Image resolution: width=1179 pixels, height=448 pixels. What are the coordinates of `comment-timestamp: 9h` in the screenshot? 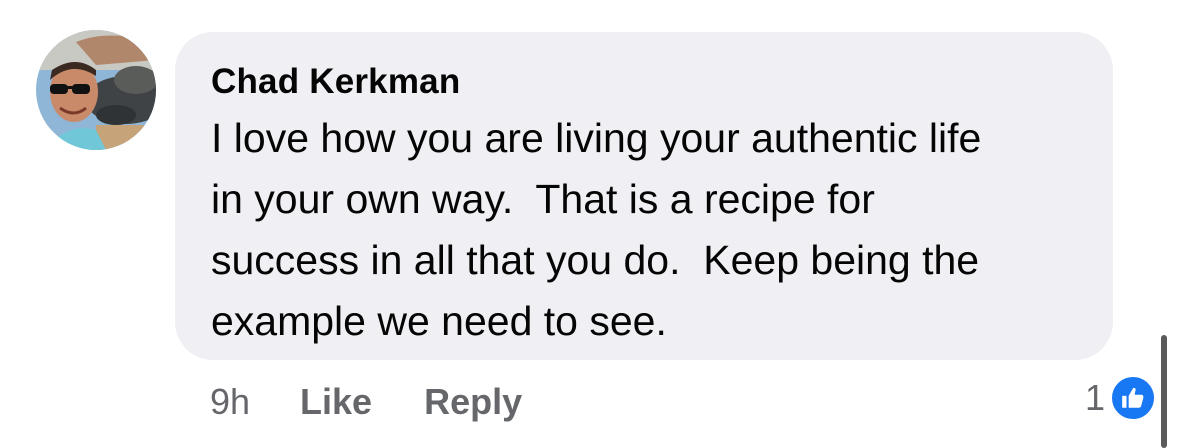 It's located at (230, 402).